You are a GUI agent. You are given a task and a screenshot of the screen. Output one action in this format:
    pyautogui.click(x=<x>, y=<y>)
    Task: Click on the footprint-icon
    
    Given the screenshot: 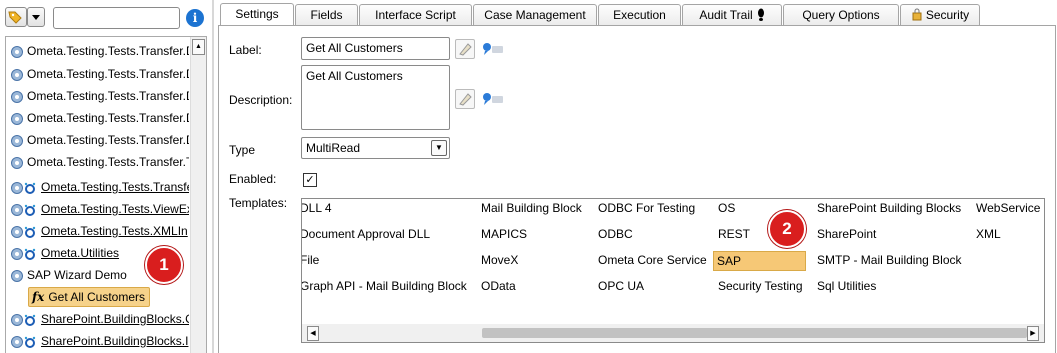 What is the action you would take?
    pyautogui.click(x=759, y=15)
    